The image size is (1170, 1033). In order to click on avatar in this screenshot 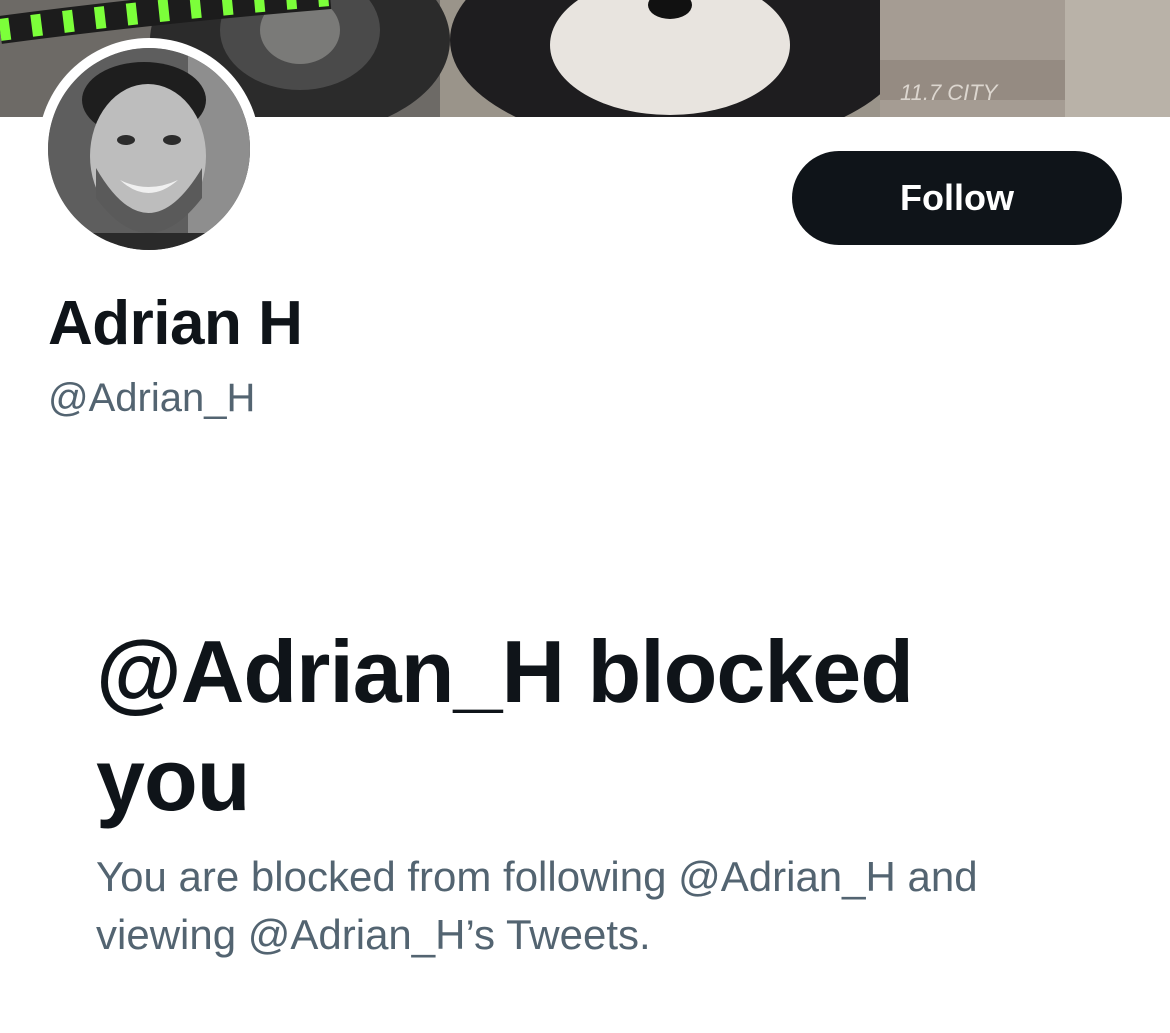, I will do `click(149, 149)`.